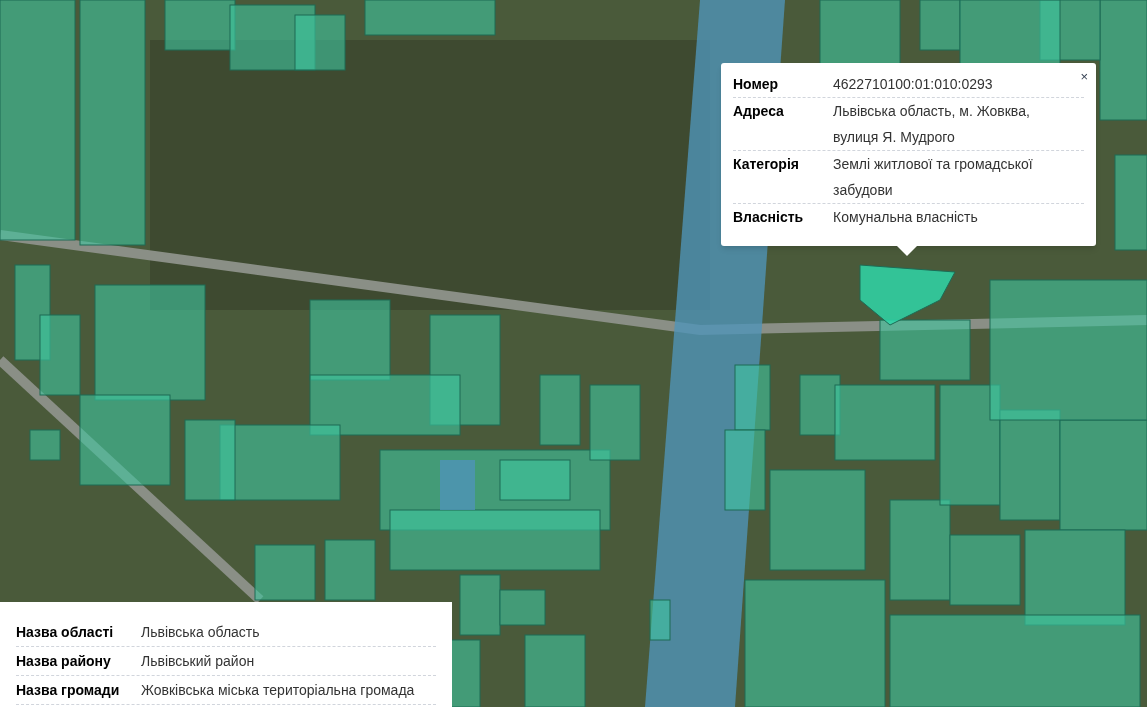 The image size is (1147, 707). What do you see at coordinates (200, 632) in the screenshot?
I see `field-value: Львівська область` at bounding box center [200, 632].